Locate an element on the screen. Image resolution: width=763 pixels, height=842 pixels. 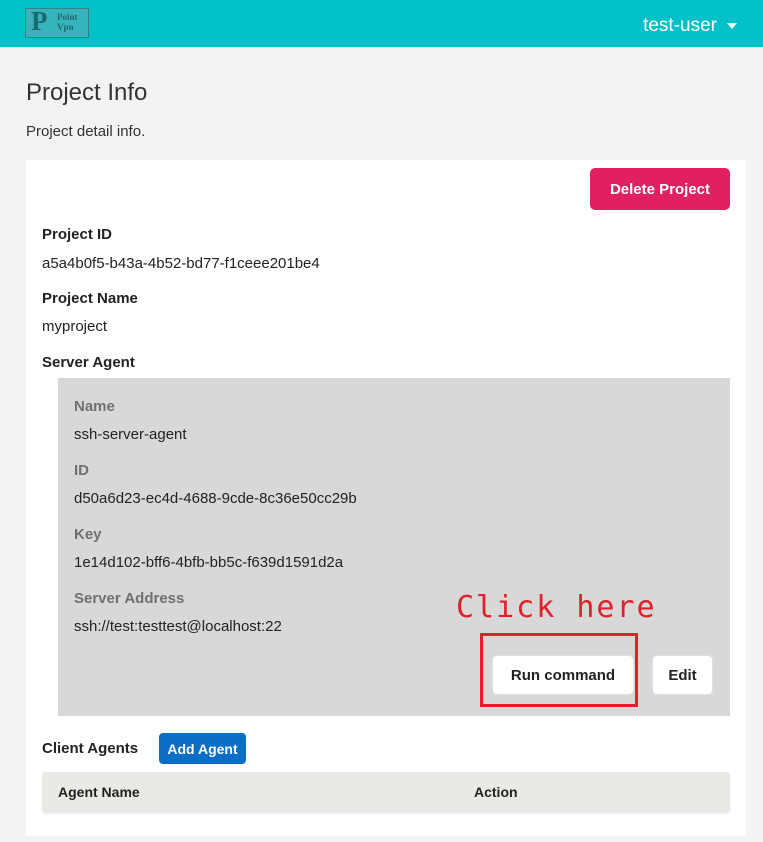
logo-text-line1: Point is located at coordinates (67, 17).